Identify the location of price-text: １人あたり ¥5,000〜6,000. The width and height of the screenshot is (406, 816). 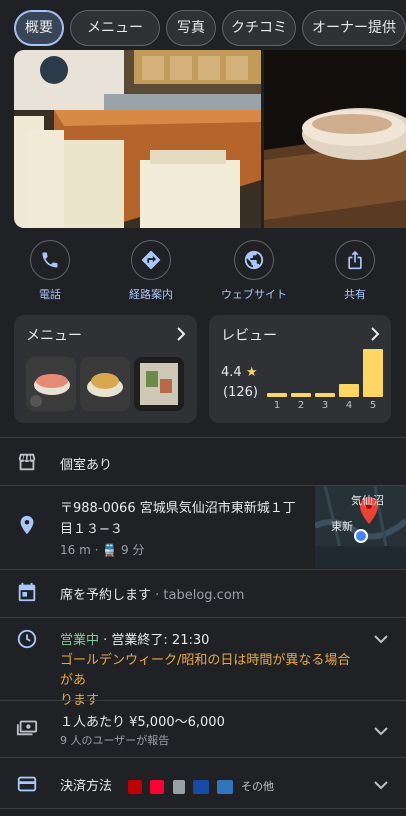
(142, 722).